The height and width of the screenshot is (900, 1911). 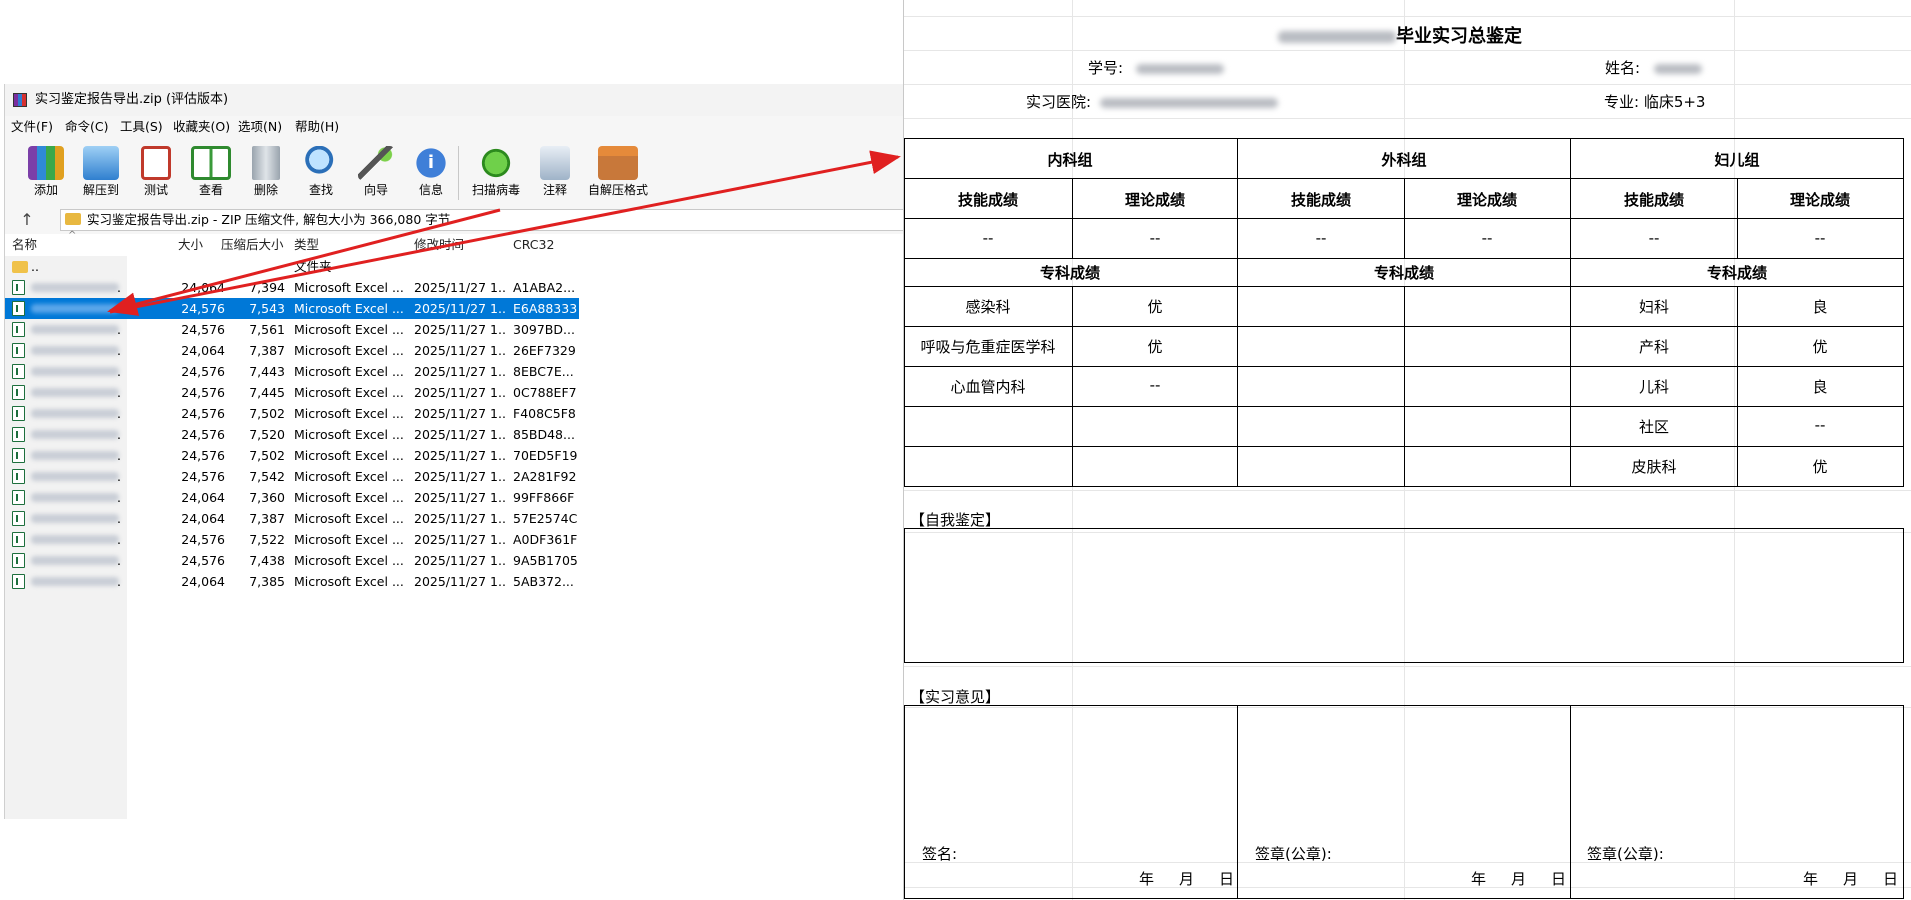 What do you see at coordinates (267, 308) in the screenshot?
I see `file-packed: 7,543` at bounding box center [267, 308].